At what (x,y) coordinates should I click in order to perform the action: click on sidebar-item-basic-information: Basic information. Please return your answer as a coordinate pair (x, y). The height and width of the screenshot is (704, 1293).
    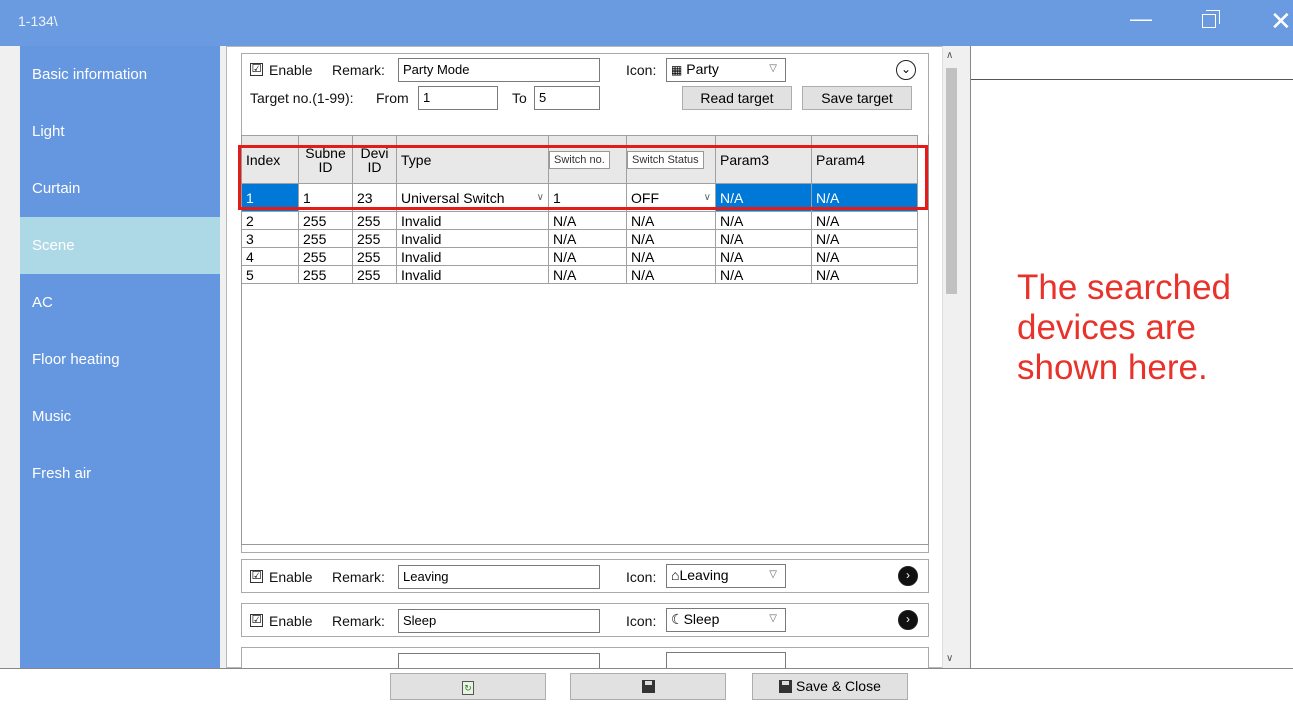
    Looking at the image, I should click on (120, 74).